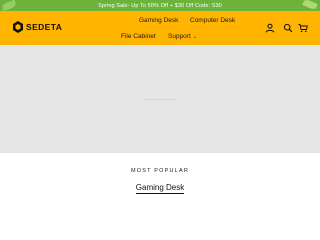  I want to click on brand-logo: SEDETA, so click(37, 27).